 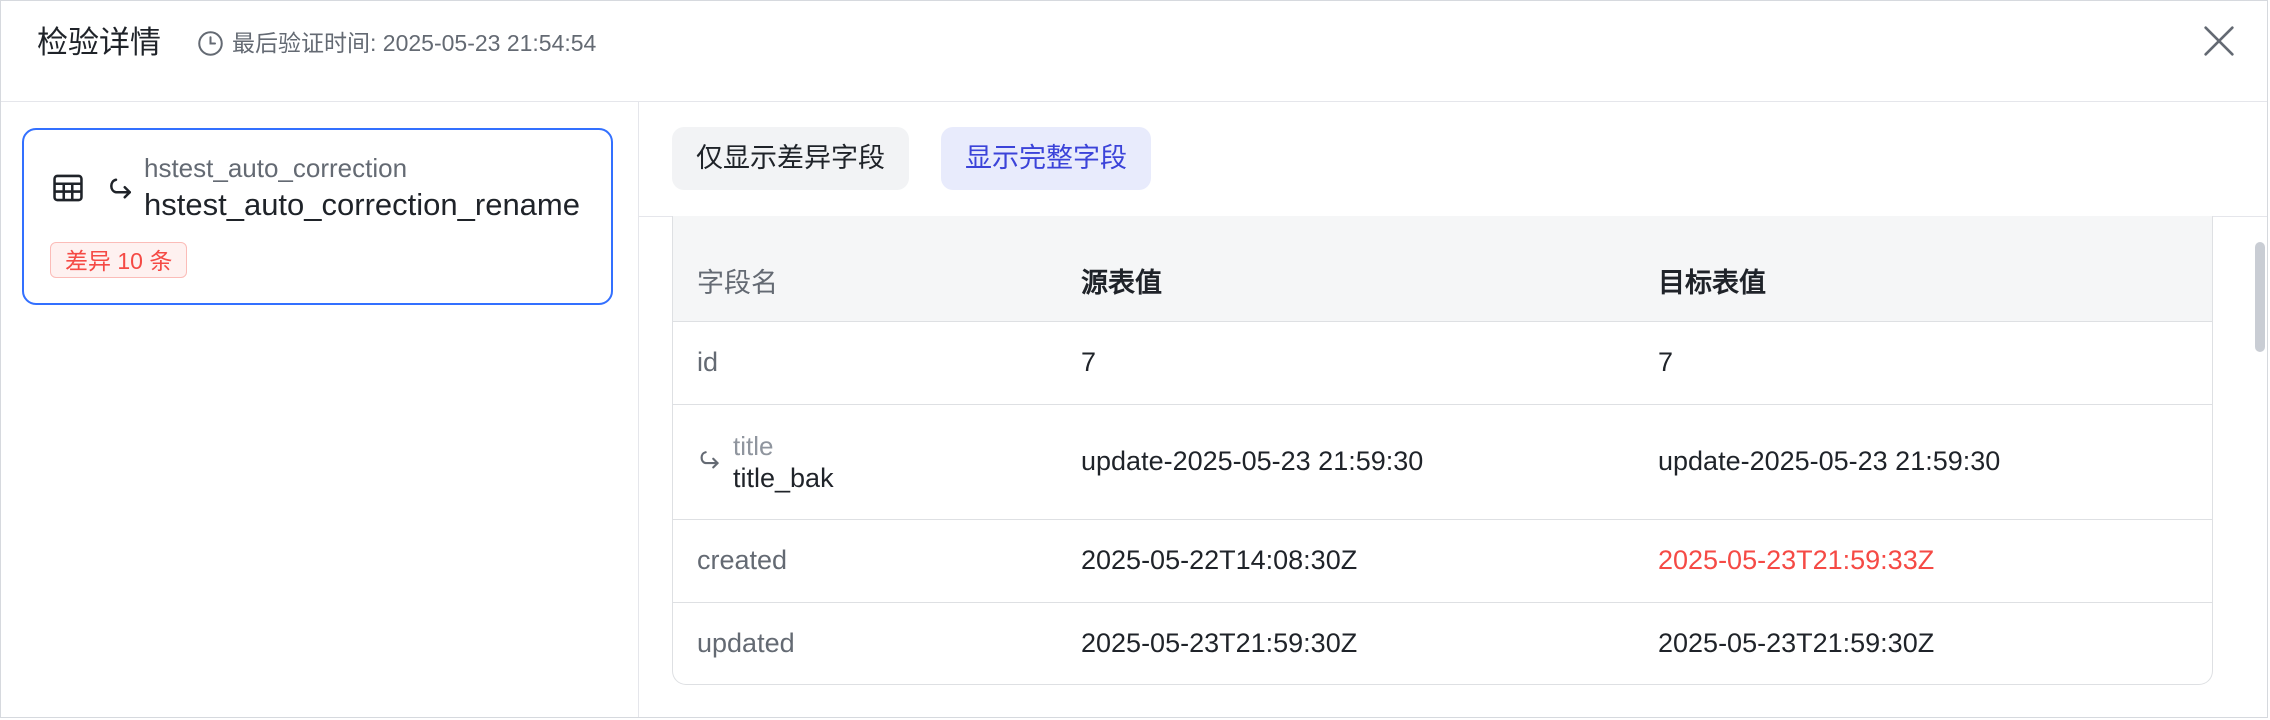 What do you see at coordinates (68, 188) in the screenshot?
I see `table-icon` at bounding box center [68, 188].